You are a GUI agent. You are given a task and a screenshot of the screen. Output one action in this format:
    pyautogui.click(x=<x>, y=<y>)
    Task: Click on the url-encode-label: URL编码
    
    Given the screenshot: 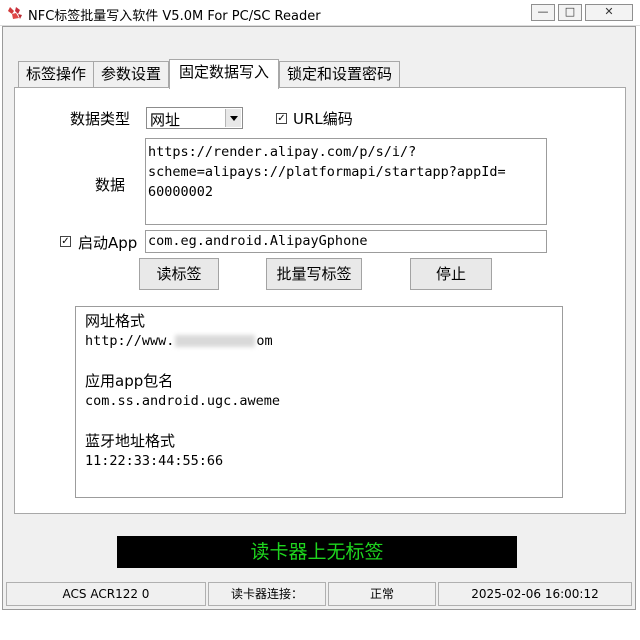 What is the action you would take?
    pyautogui.click(x=323, y=119)
    